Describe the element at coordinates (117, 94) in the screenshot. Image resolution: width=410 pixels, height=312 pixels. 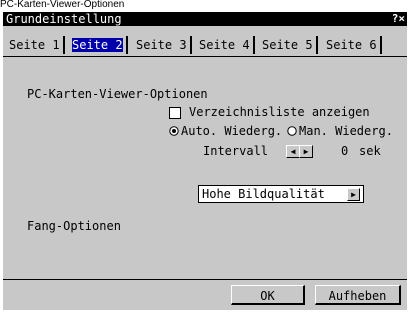
I see `viewer-options-heading: PC-Karten-Viewer-Optionen` at that location.